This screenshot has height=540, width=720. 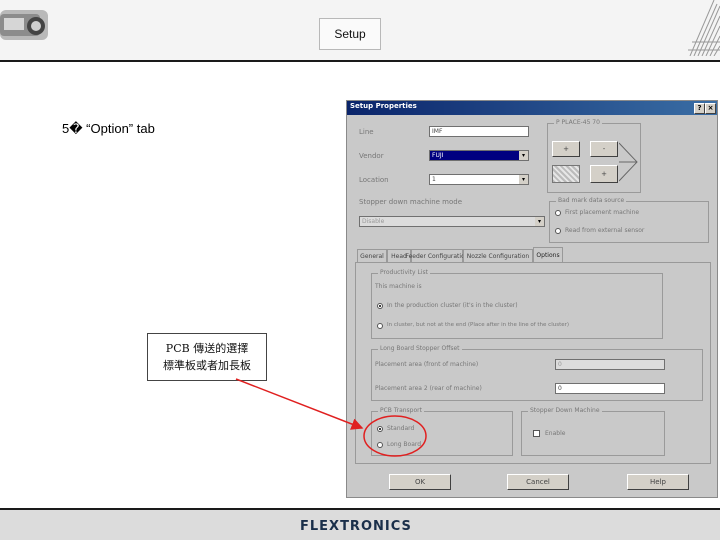 What do you see at coordinates (404, 272) in the screenshot?
I see `productivity-label: Productivity List` at bounding box center [404, 272].